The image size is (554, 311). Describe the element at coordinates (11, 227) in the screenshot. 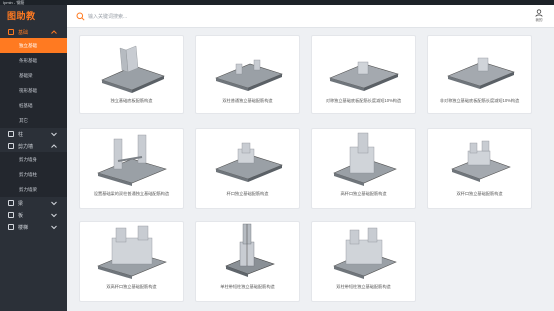

I see `stair-icon` at that location.